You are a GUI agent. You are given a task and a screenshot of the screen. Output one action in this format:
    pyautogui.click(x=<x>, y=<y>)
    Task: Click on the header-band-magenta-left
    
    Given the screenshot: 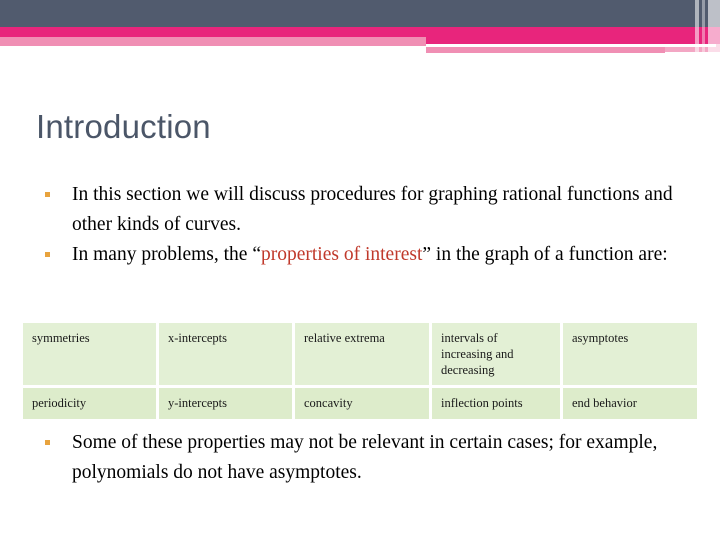 What is the action you would take?
    pyautogui.click(x=213, y=32)
    